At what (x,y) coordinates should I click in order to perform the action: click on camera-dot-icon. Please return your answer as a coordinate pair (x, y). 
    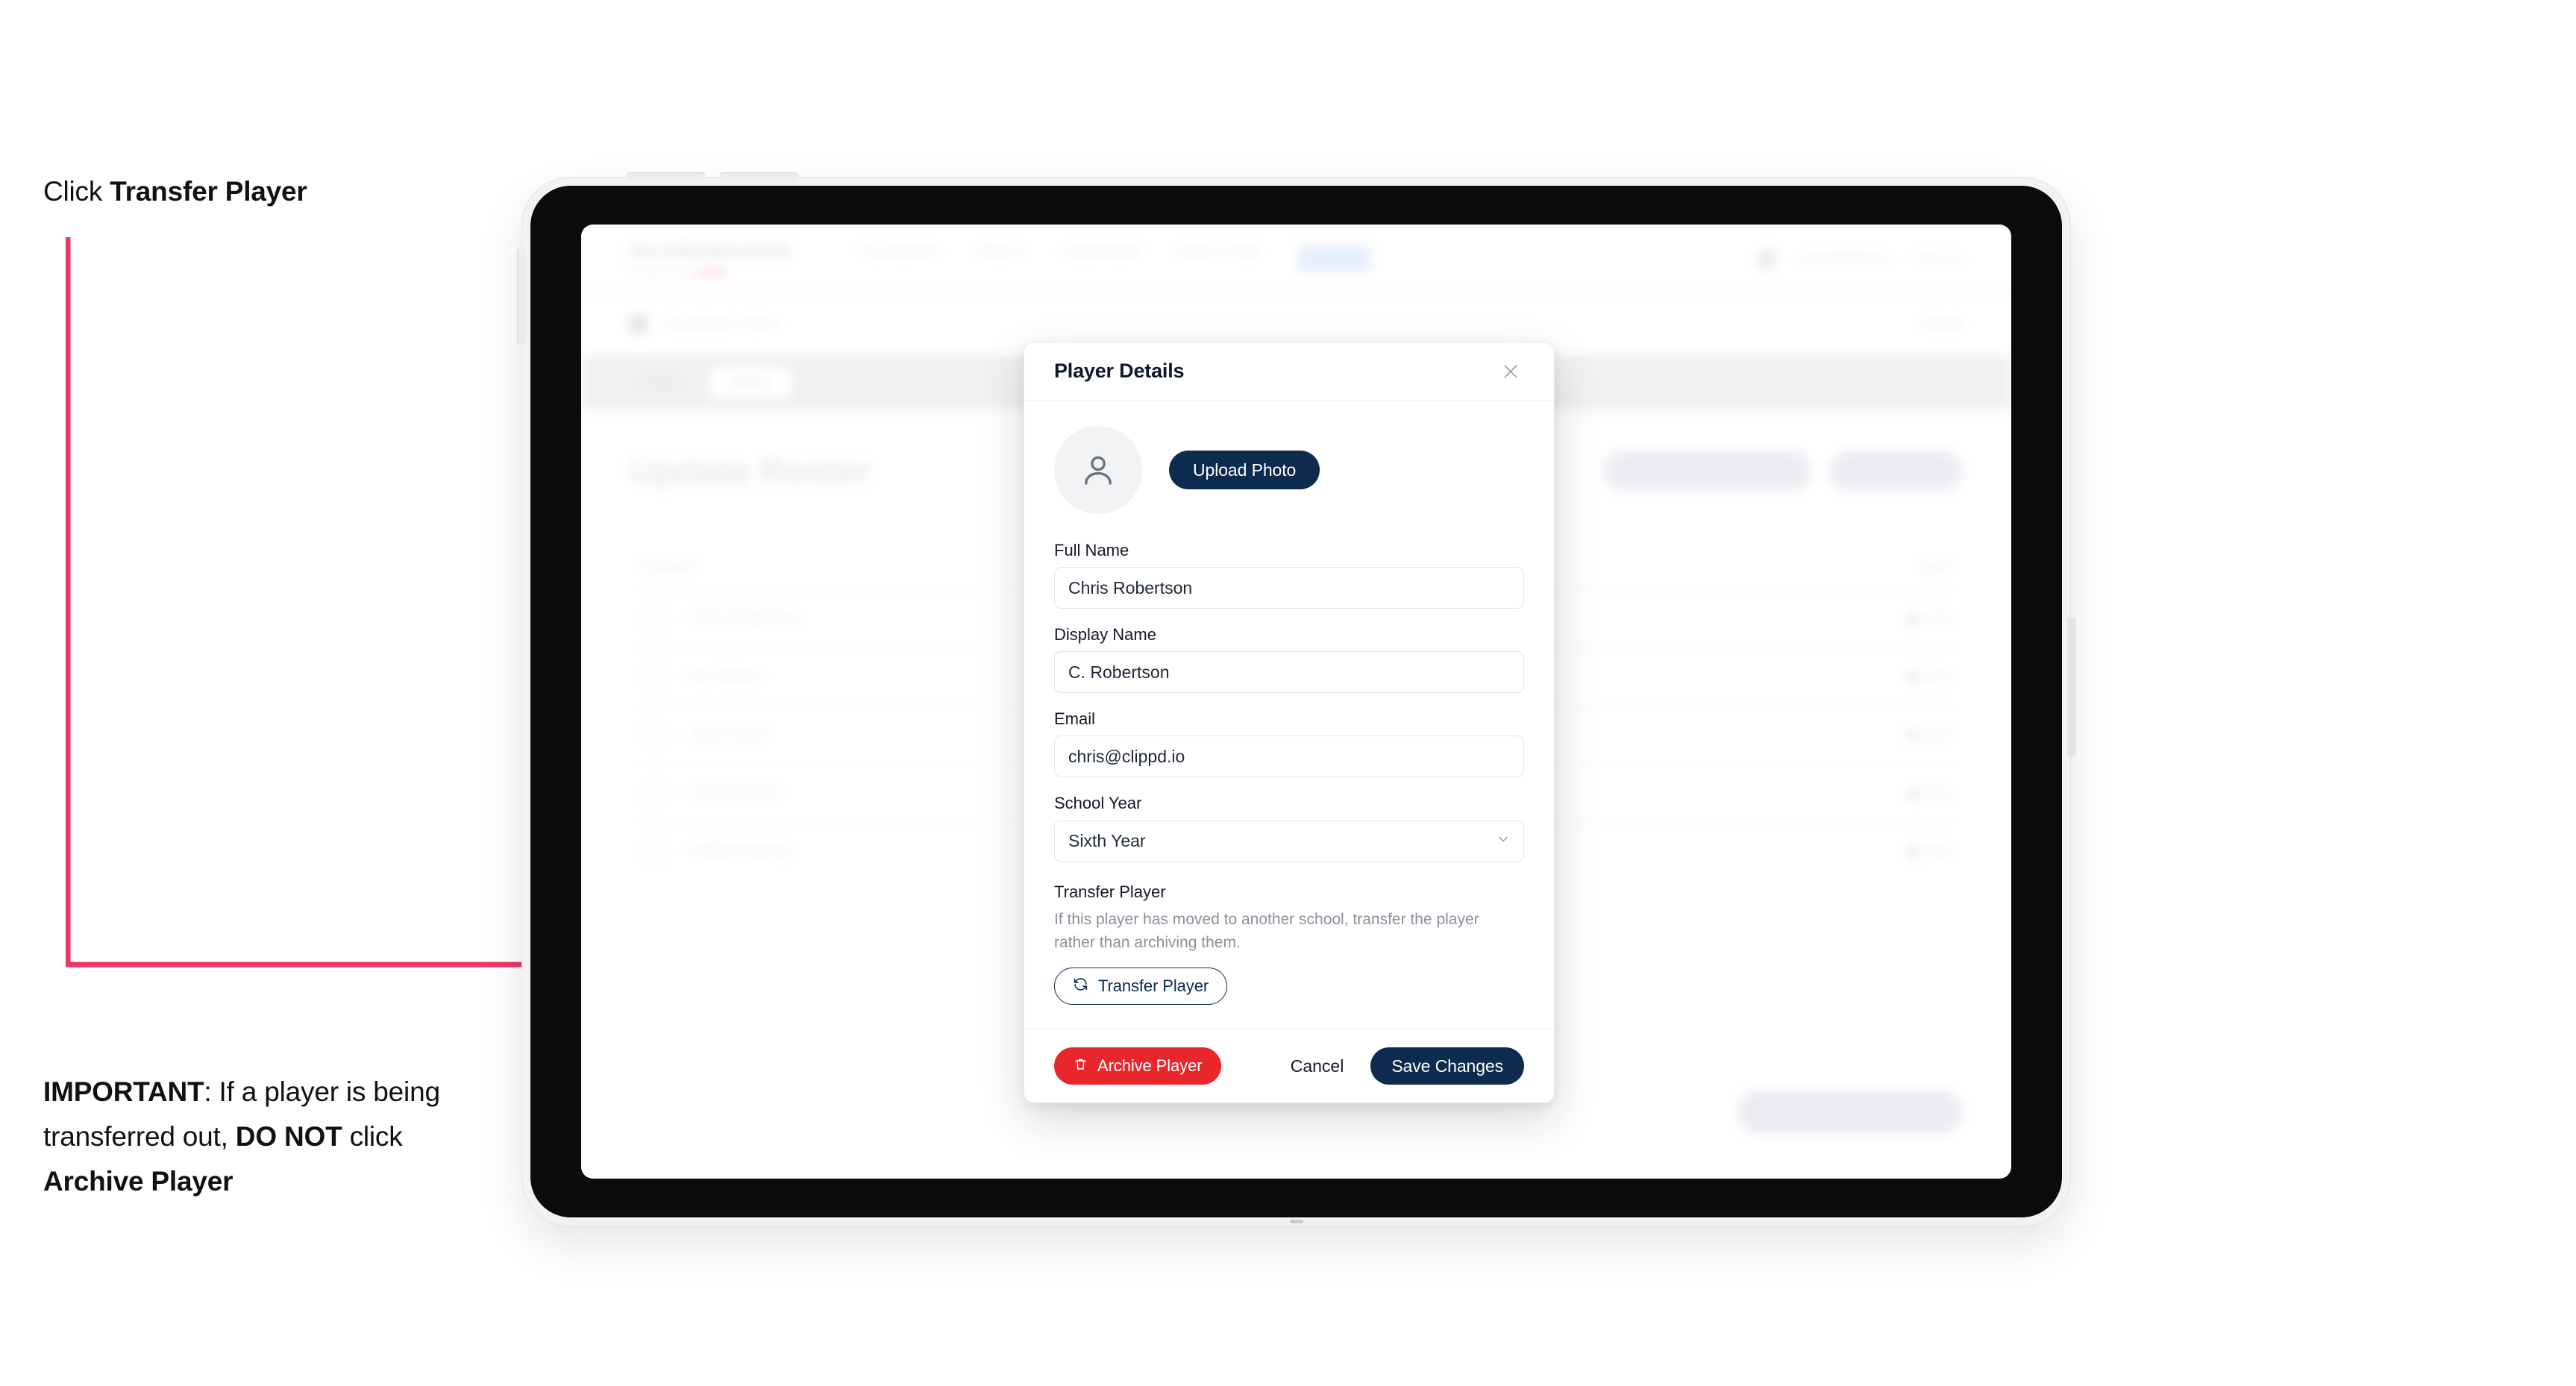
    Looking at the image, I should click on (1296, 1221).